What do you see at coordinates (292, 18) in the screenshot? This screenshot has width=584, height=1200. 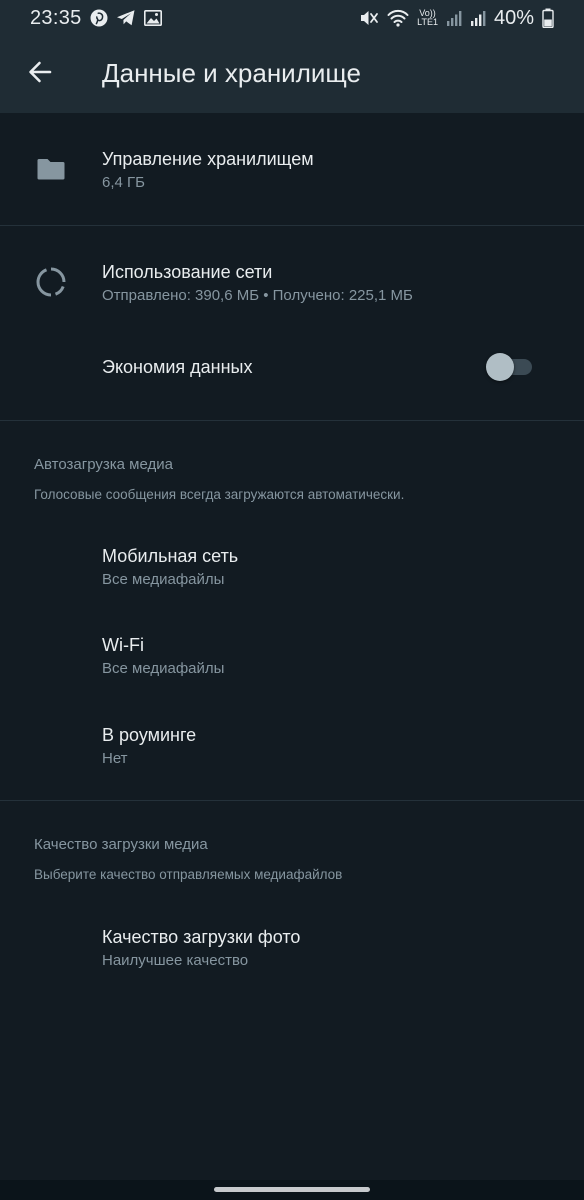 I see `status-bar: 23:35 Vo)) LTE1 40%` at bounding box center [292, 18].